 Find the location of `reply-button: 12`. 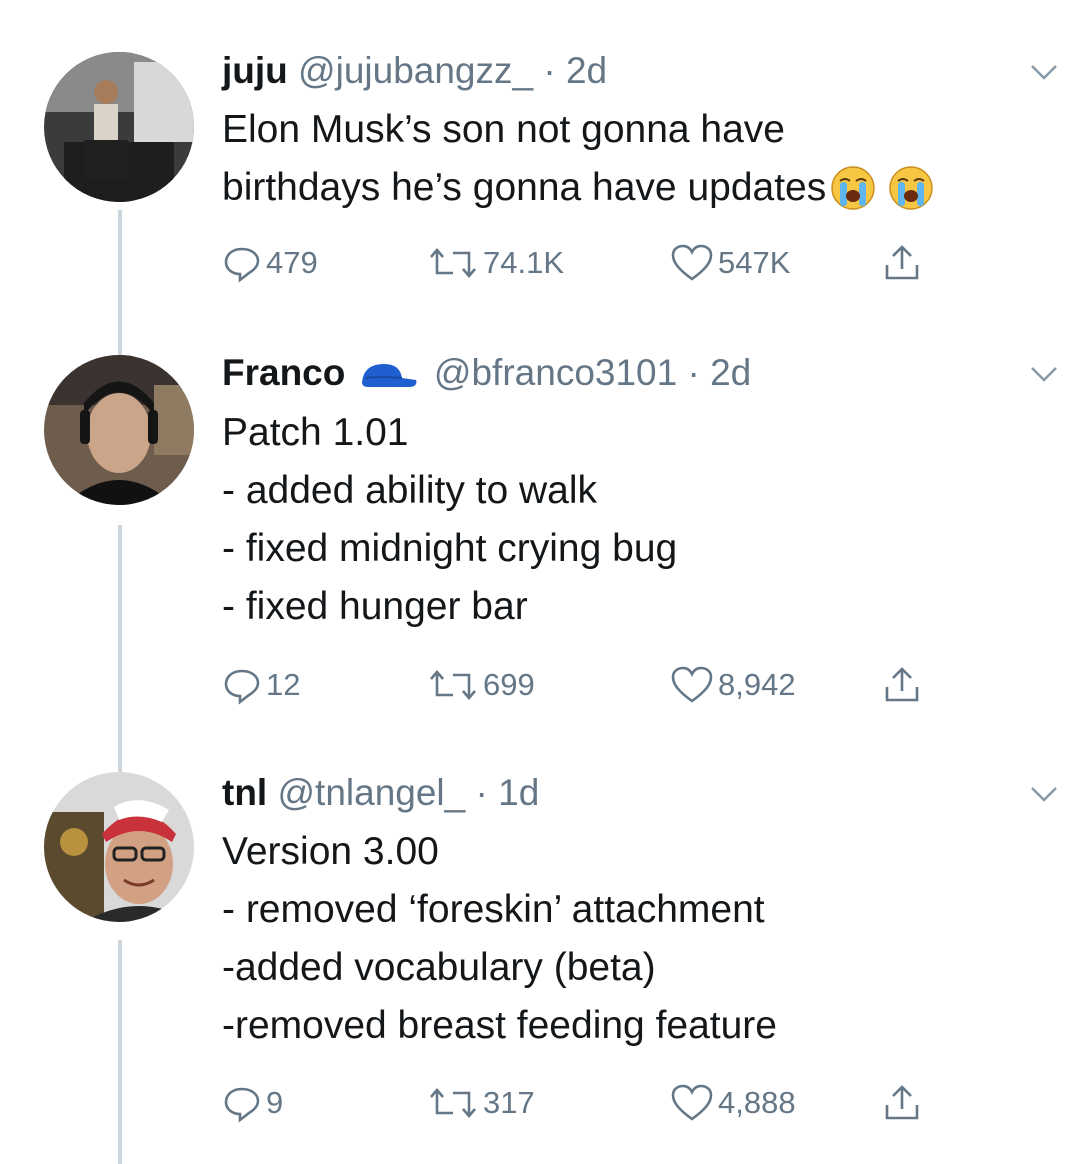

reply-button: 12 is located at coordinates (261, 685).